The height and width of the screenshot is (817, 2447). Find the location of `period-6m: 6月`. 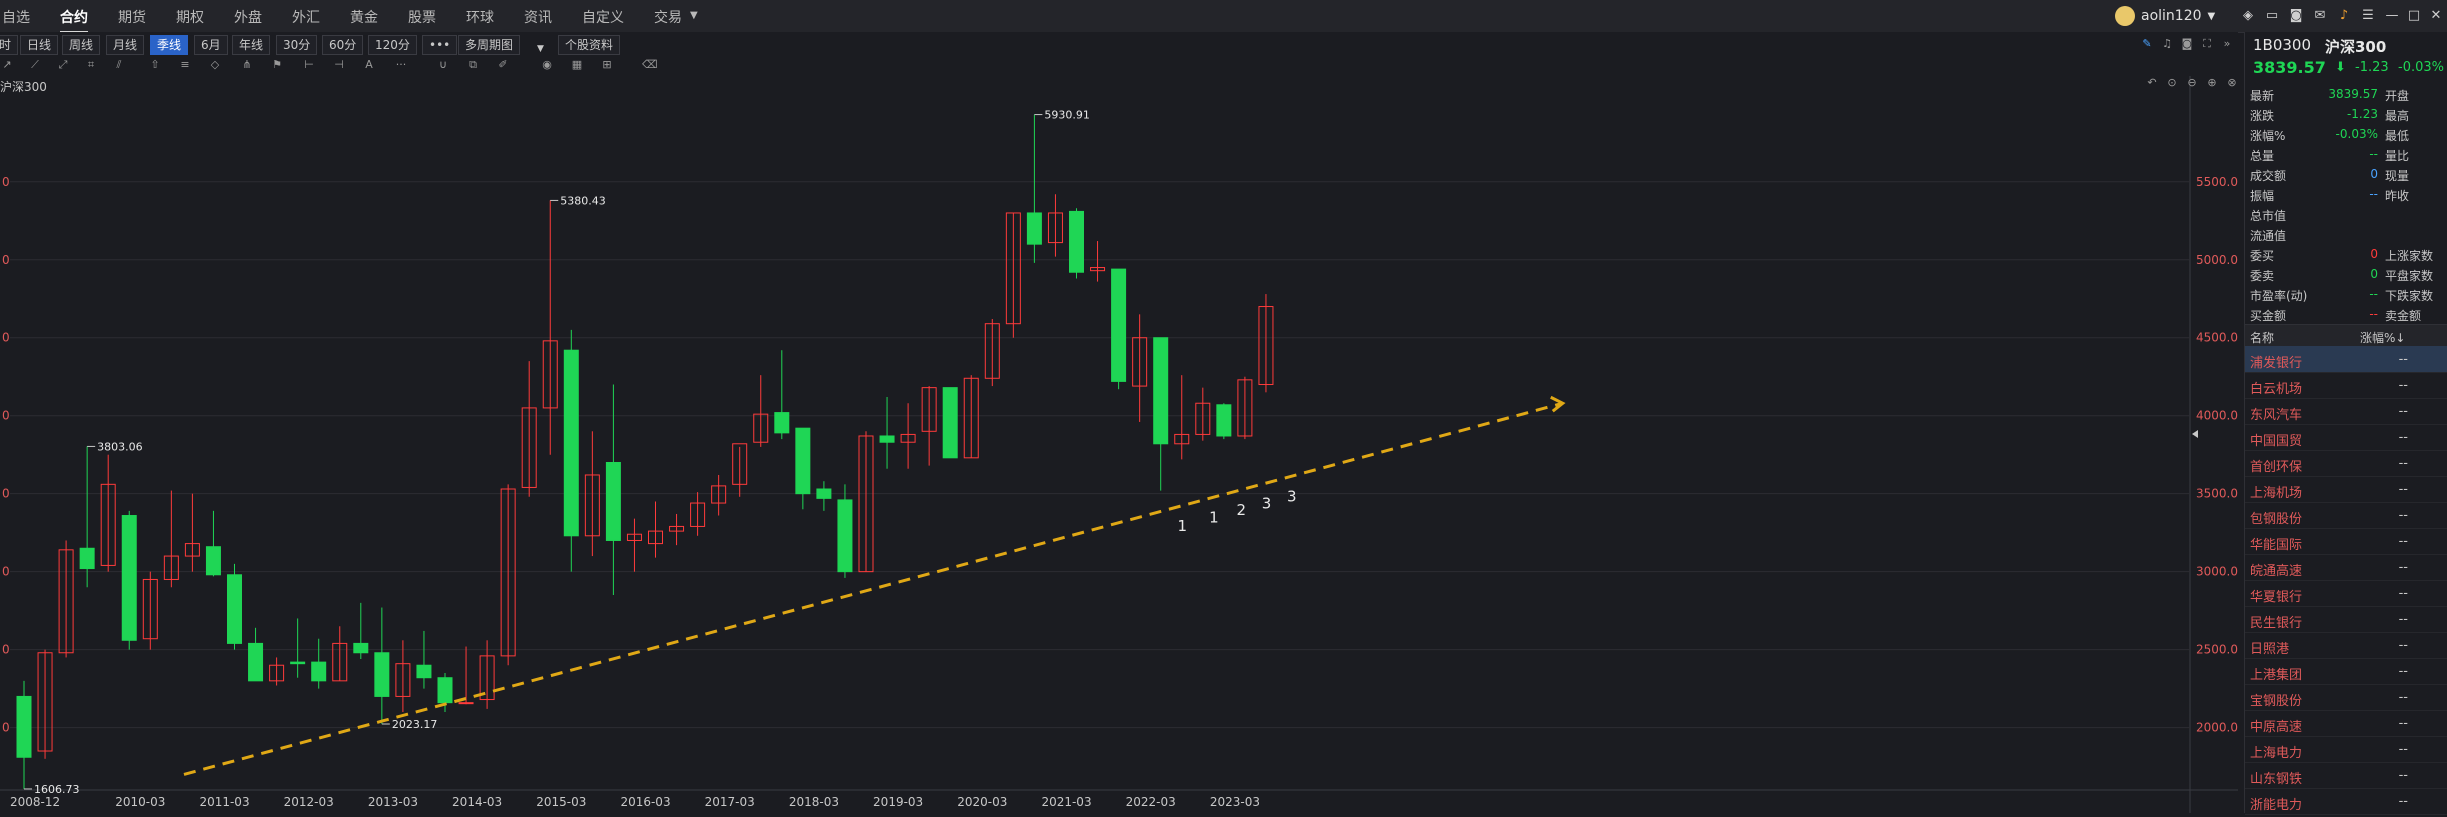

period-6m: 6月 is located at coordinates (211, 45).